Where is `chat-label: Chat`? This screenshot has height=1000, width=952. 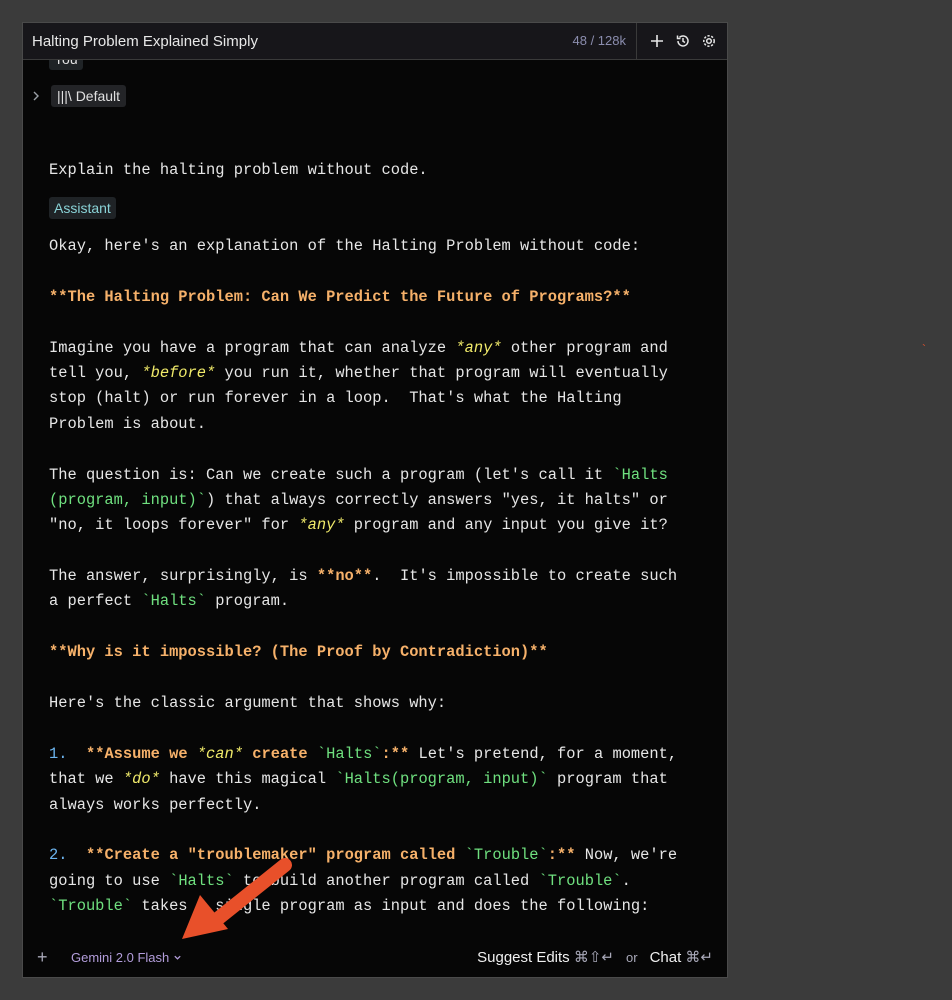
chat-label: Chat is located at coordinates (665, 957).